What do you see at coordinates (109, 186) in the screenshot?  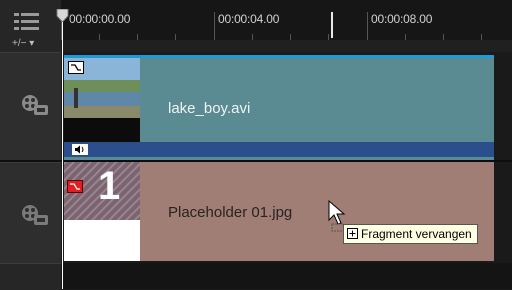 I see `placeholder-number: 1` at bounding box center [109, 186].